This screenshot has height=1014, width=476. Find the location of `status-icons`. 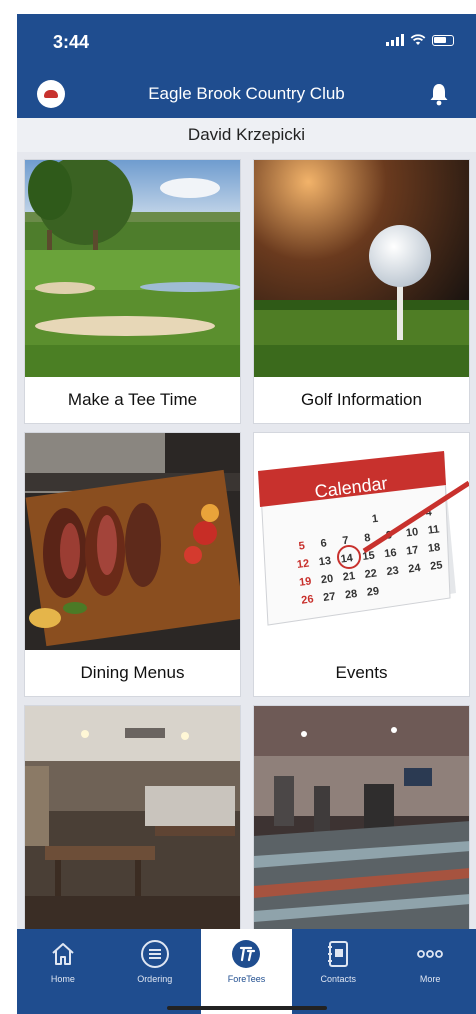

status-icons is located at coordinates (420, 40).